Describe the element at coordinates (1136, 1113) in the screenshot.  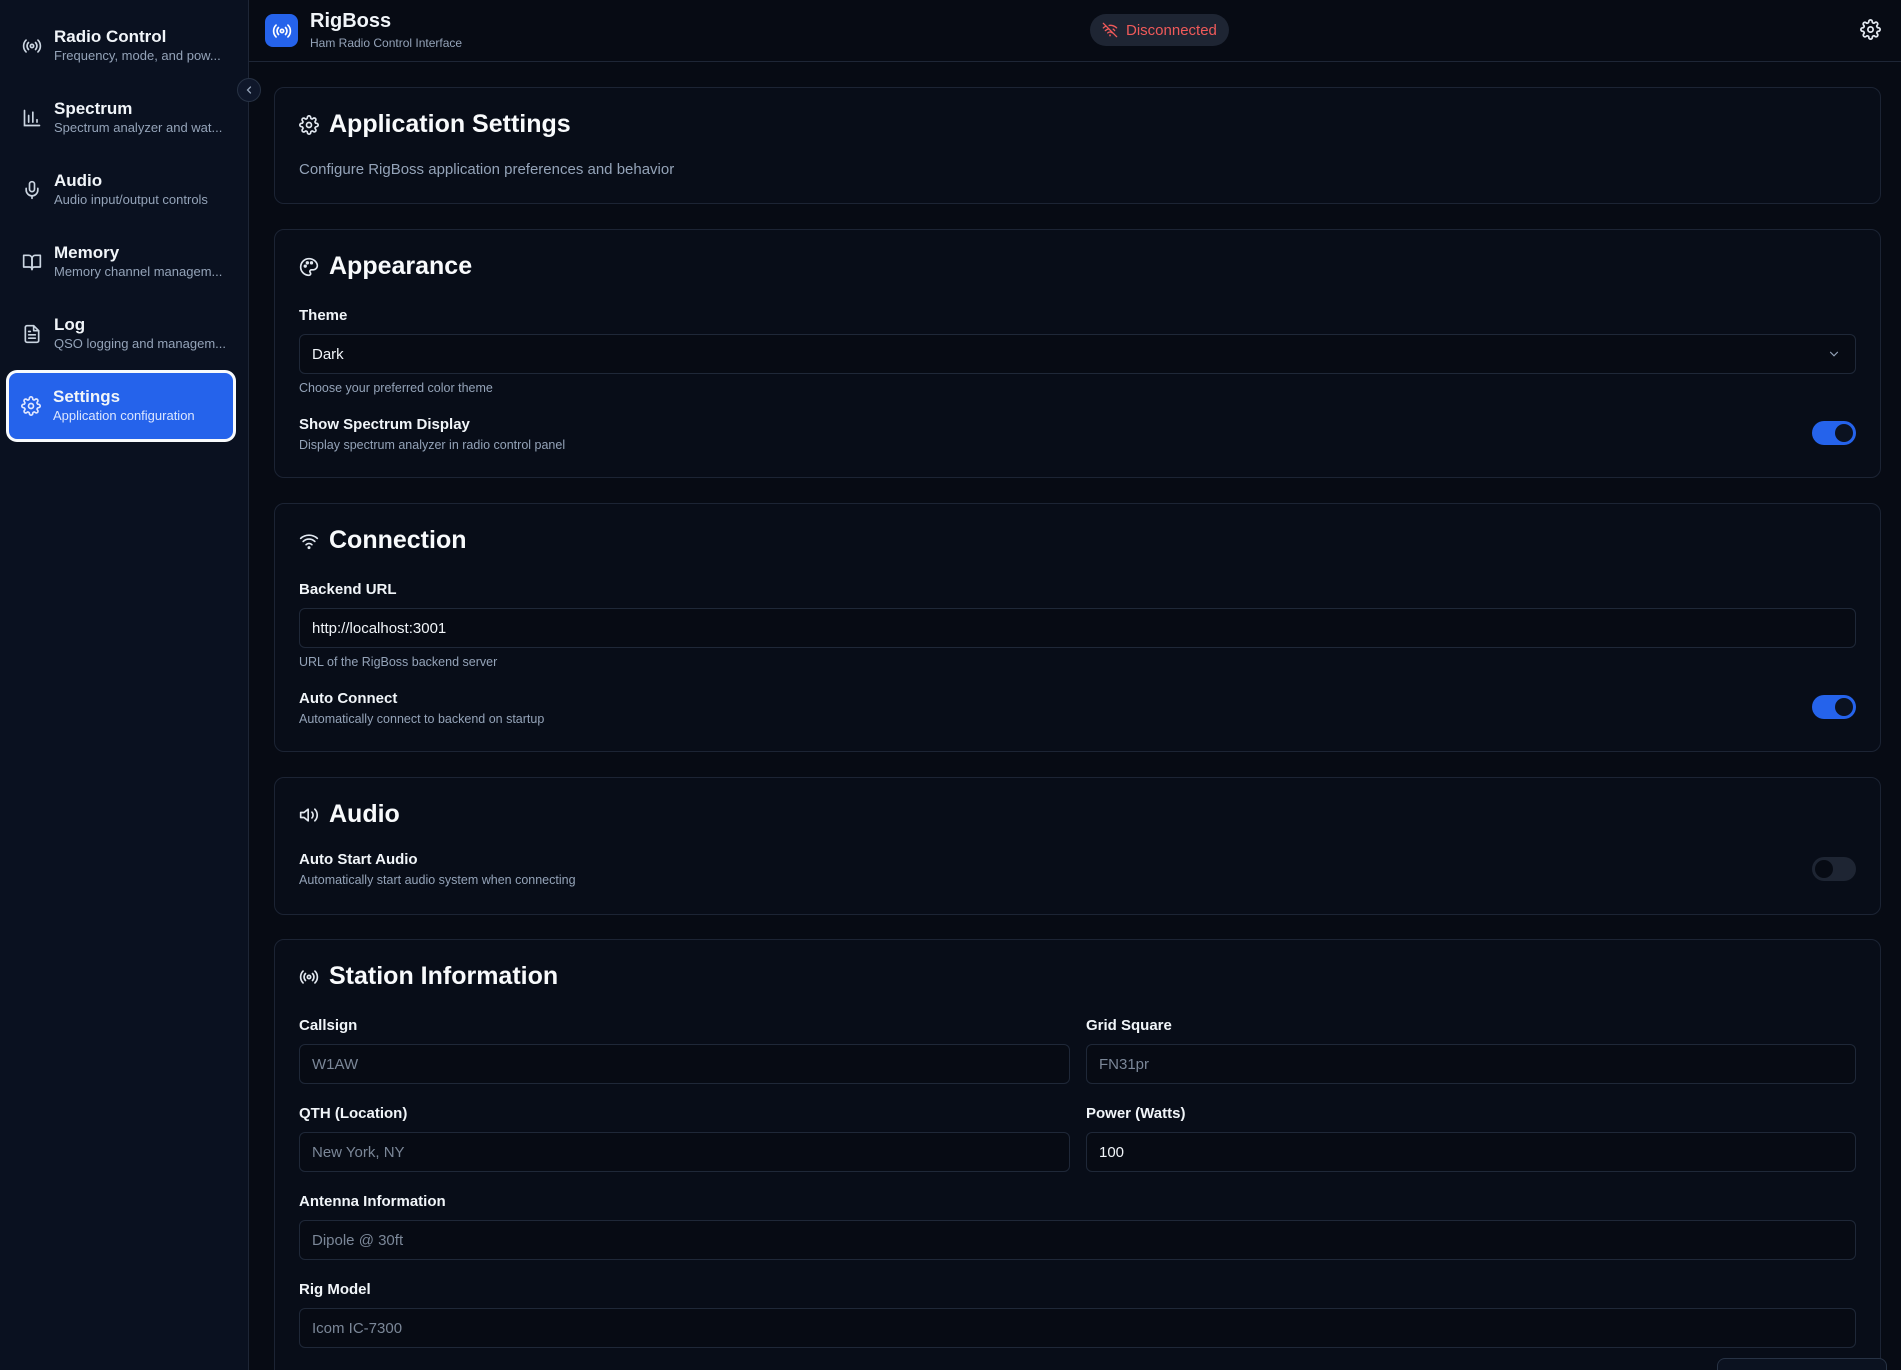
I see `power-label: Power (Watts)` at that location.